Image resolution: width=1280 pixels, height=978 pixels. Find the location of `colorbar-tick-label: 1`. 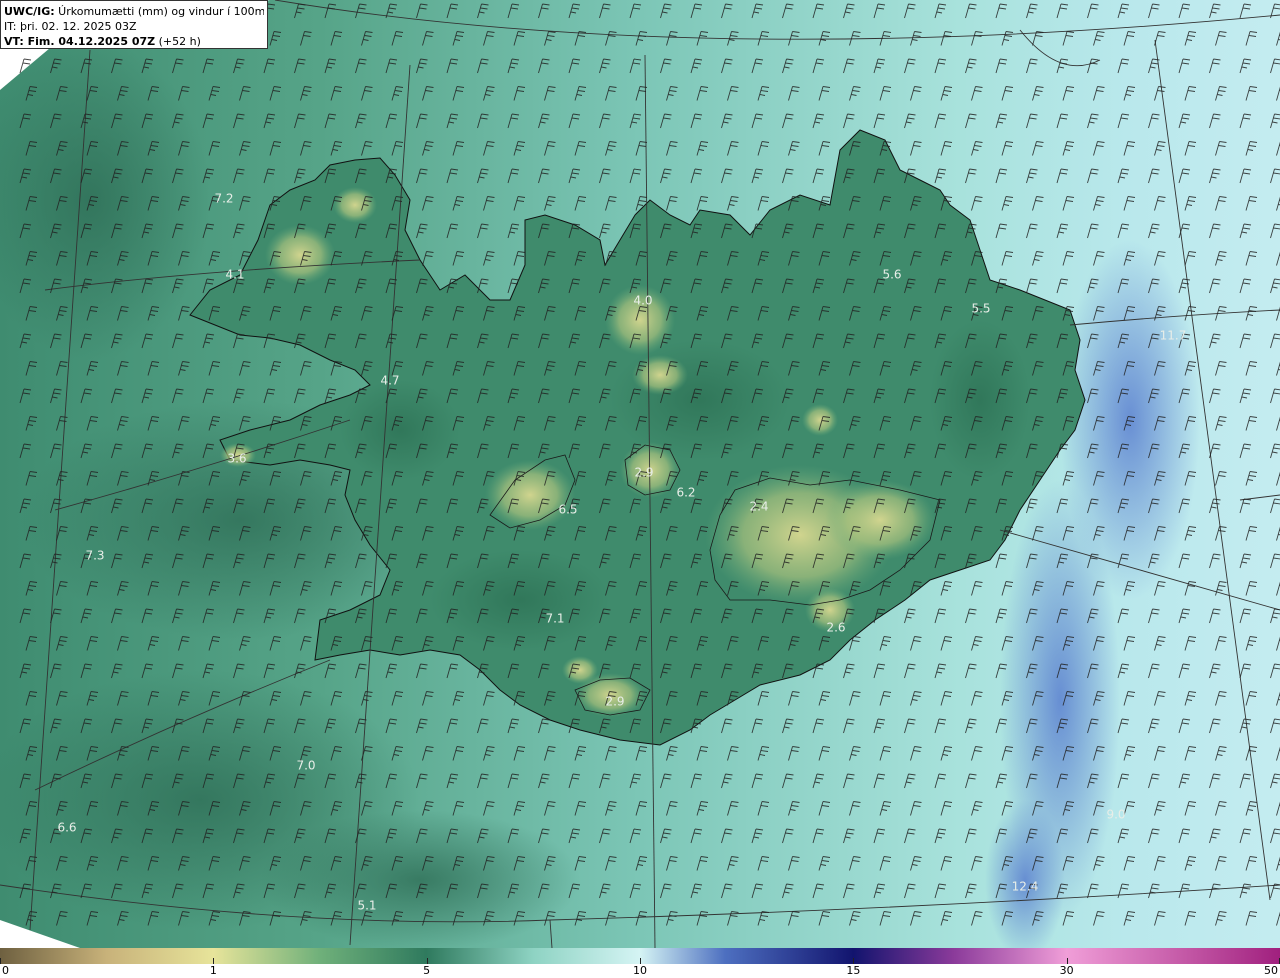

colorbar-tick-label: 1 is located at coordinates (213, 970).